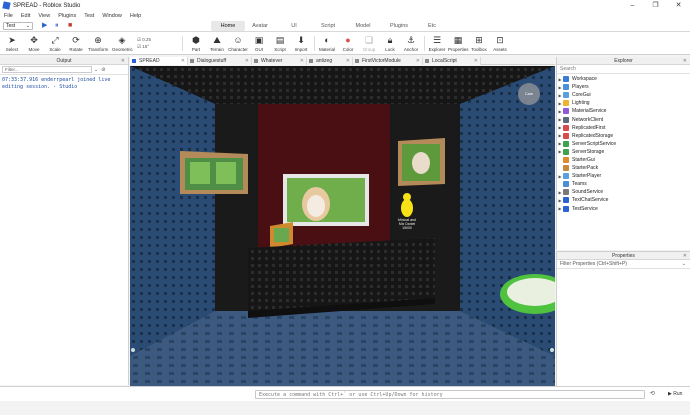  What do you see at coordinates (655, 5) in the screenshot?
I see `maximize-button: ❐` at bounding box center [655, 5].